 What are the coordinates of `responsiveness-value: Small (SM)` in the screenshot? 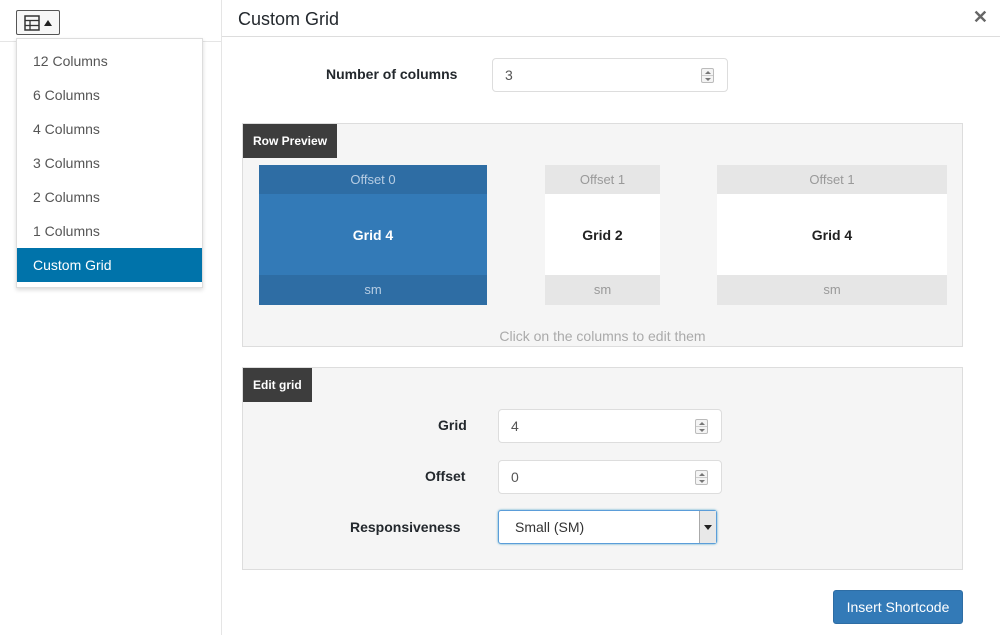 It's located at (550, 527).